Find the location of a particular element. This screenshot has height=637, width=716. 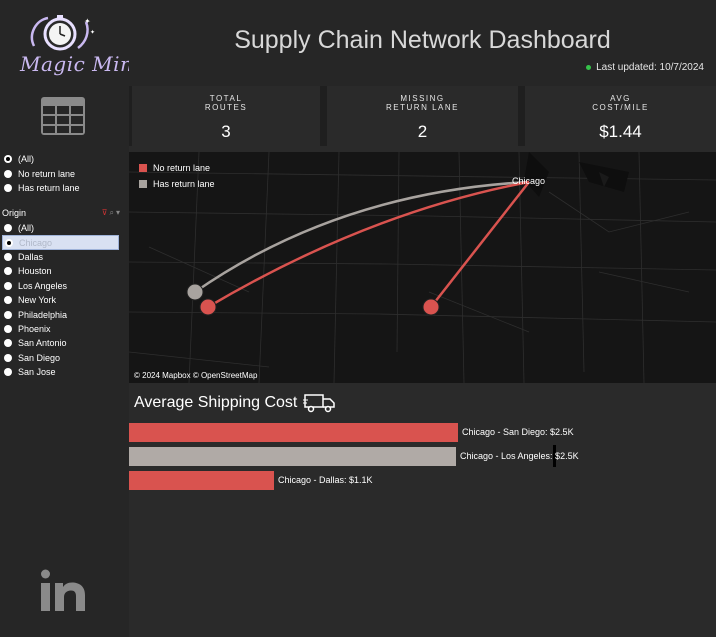

last-updated: Last updated: 10/7/2024 is located at coordinates (645, 67).